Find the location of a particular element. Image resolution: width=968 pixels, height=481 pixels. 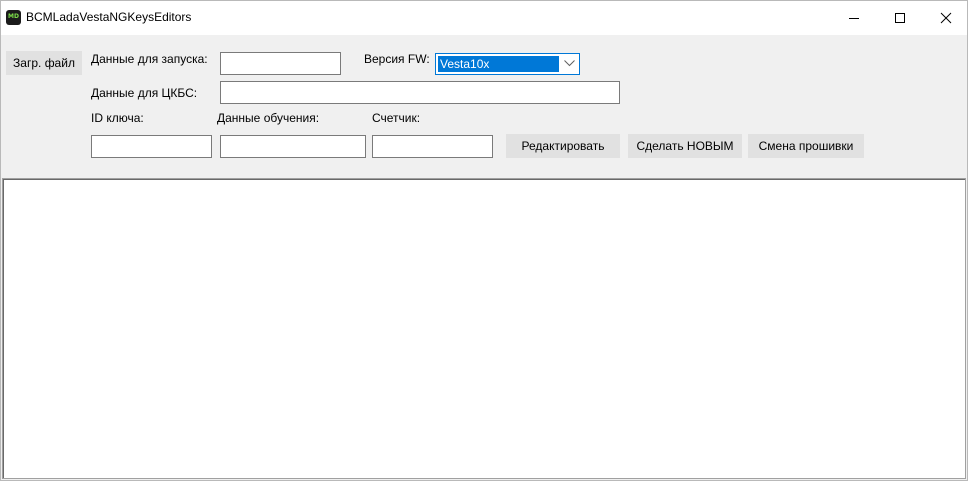

training-data-input is located at coordinates (293, 146).